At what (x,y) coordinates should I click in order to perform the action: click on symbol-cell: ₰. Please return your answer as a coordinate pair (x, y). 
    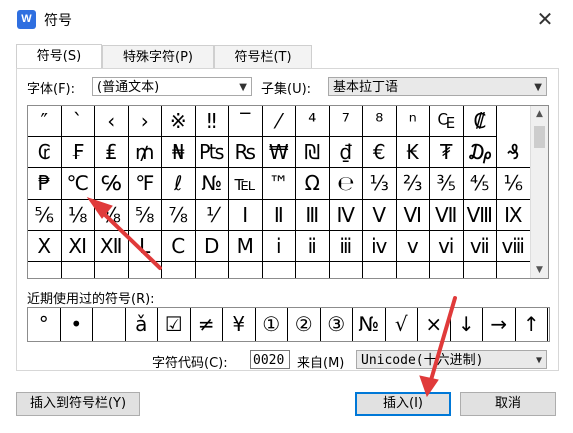
    Looking at the image, I should click on (514, 153).